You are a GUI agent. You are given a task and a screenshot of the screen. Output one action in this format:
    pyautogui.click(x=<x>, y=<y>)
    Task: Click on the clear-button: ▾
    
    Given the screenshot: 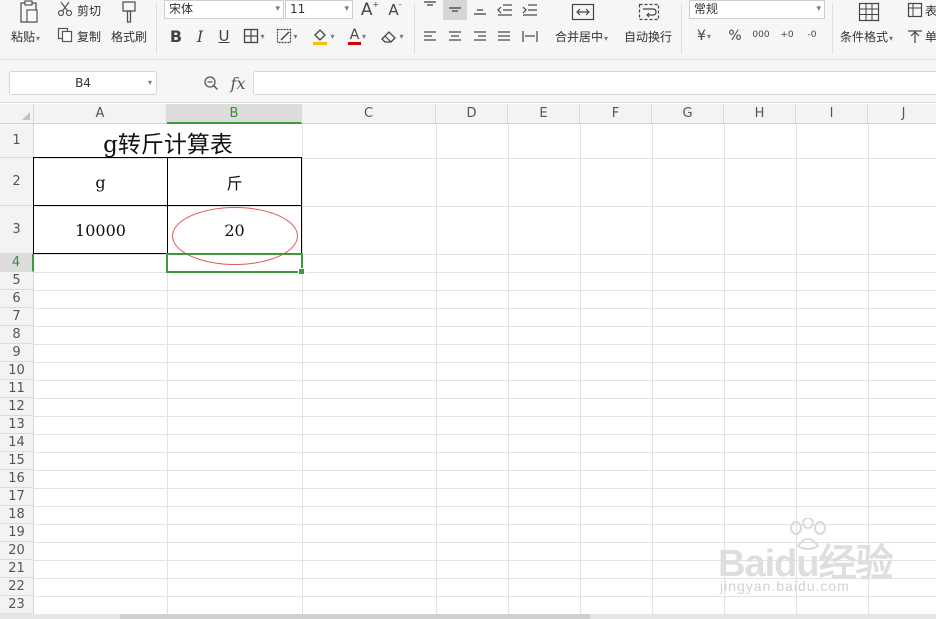 What is the action you would take?
    pyautogui.click(x=392, y=36)
    